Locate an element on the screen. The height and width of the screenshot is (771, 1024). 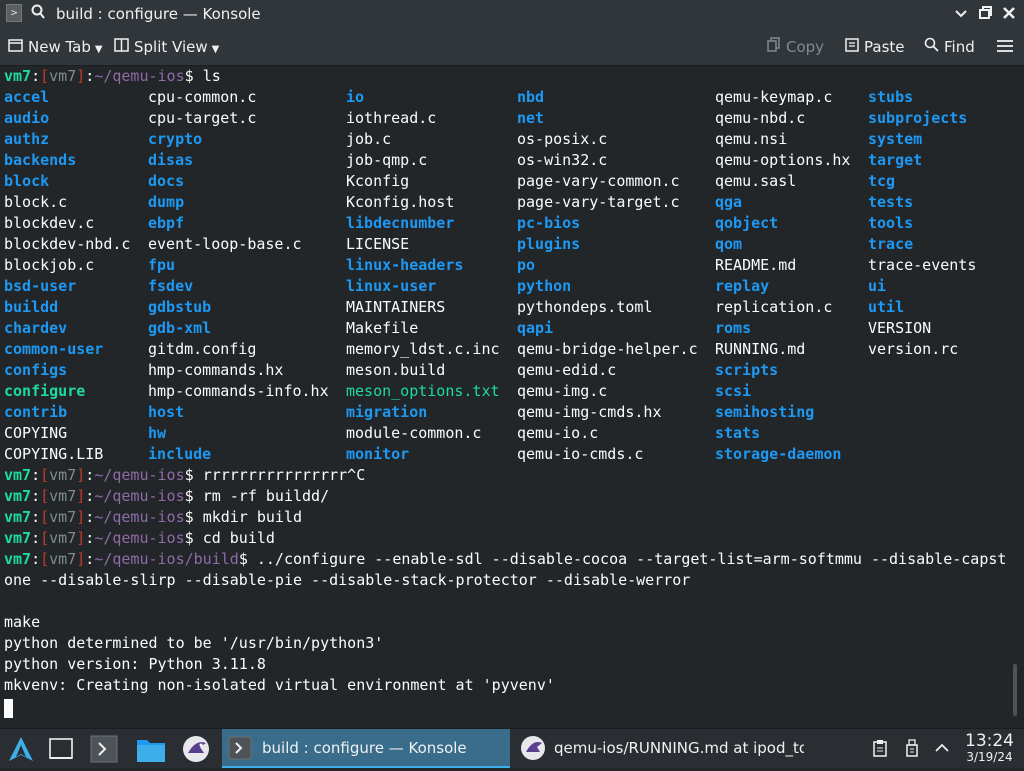
ls-entry-file: pythondeps.toml is located at coordinates (585, 307).